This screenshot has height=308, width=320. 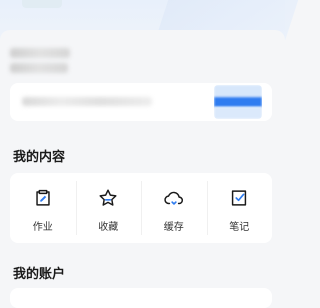 I want to click on grid-label-homework: 作业, so click(x=42, y=227).